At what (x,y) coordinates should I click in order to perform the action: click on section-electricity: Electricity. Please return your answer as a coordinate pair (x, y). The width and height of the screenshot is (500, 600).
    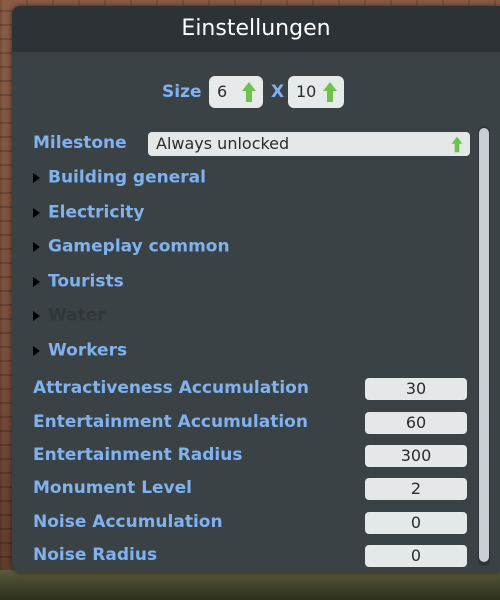
    Looking at the image, I should click on (89, 212).